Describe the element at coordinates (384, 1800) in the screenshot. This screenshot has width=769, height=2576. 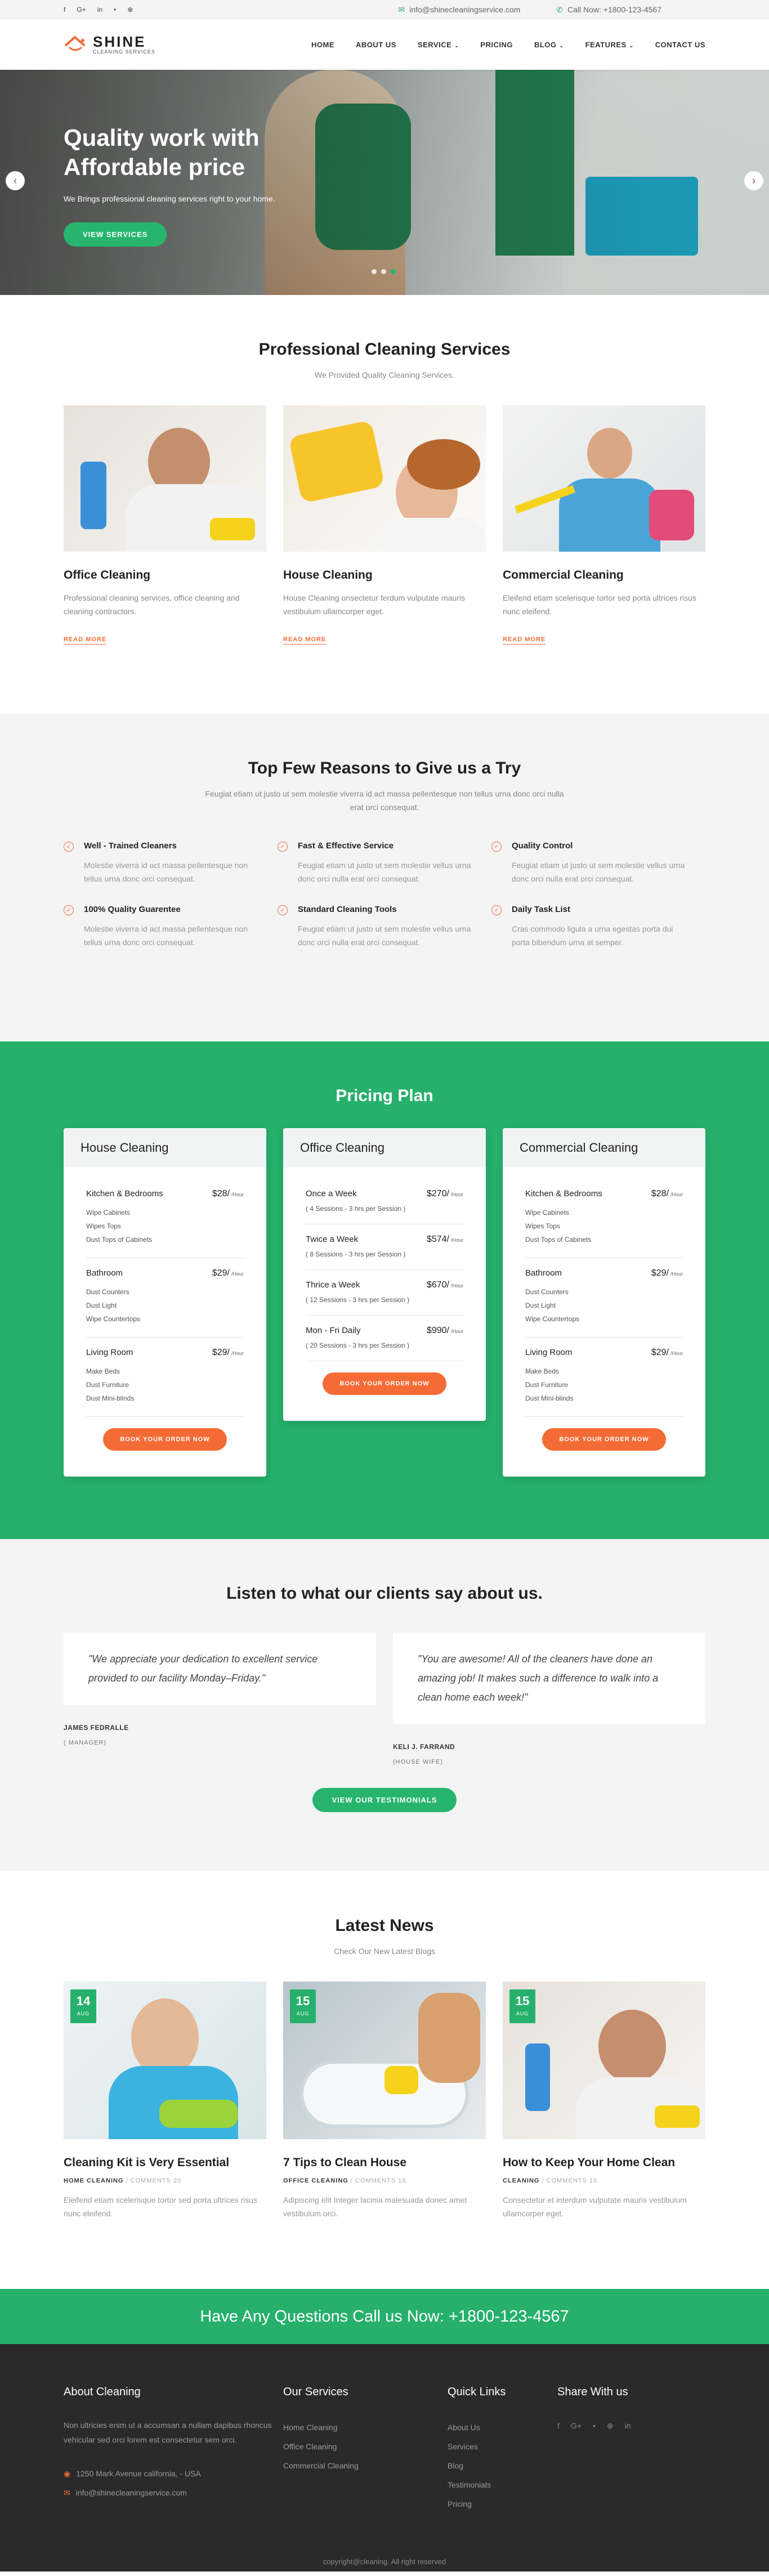
I see `view-testimonials-button: VIEW OUR TESTIMONIALS` at that location.